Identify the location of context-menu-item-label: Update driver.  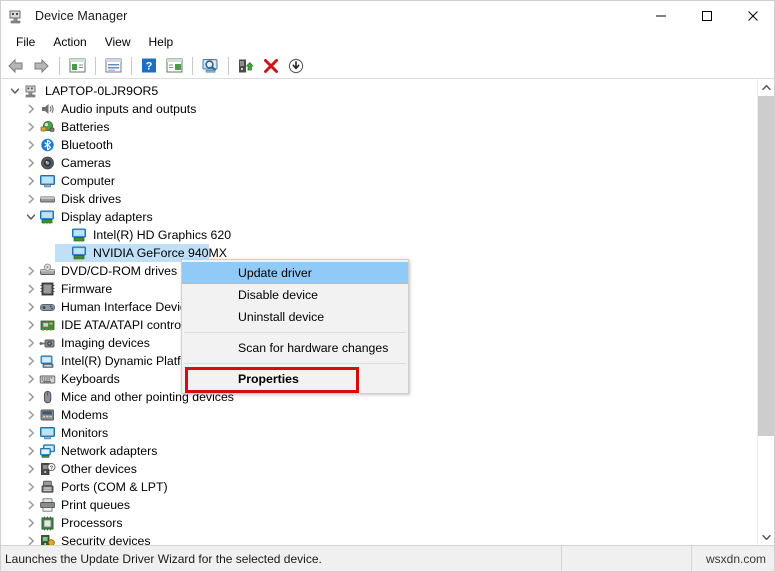
(275, 273).